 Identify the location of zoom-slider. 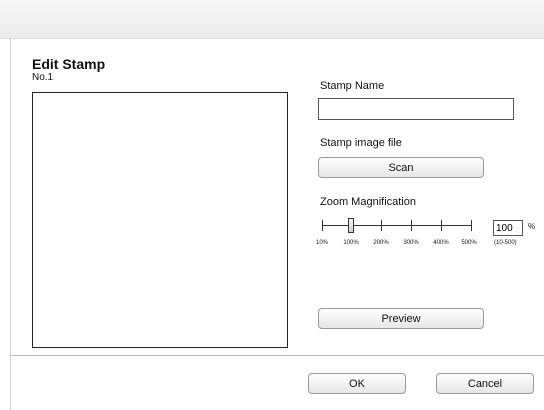
(397, 226).